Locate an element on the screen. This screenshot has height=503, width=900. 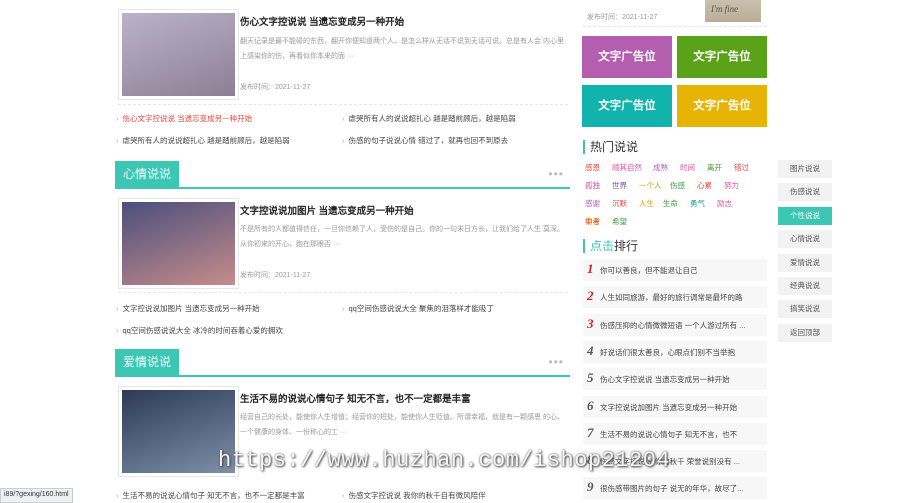
ranking-item: 5 伤心文字控说说 当遗忘变成另一种开始 is located at coordinates (675, 379).